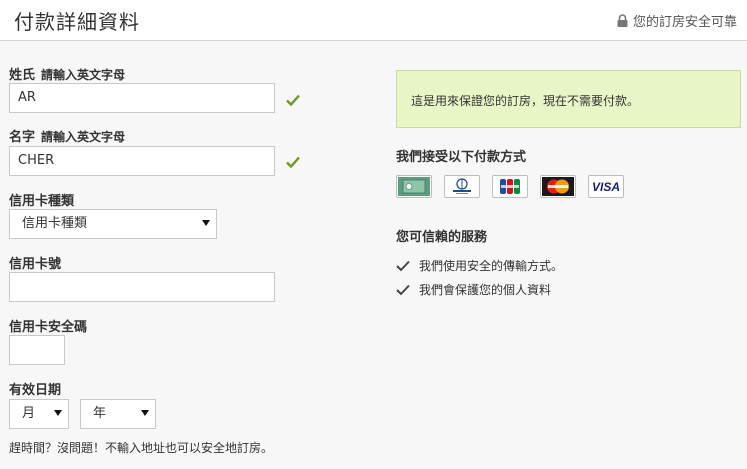 The height and width of the screenshot is (469, 747). What do you see at coordinates (479, 265) in the screenshot?
I see `trust-item: 我們使用安全的傳輸方式。` at bounding box center [479, 265].